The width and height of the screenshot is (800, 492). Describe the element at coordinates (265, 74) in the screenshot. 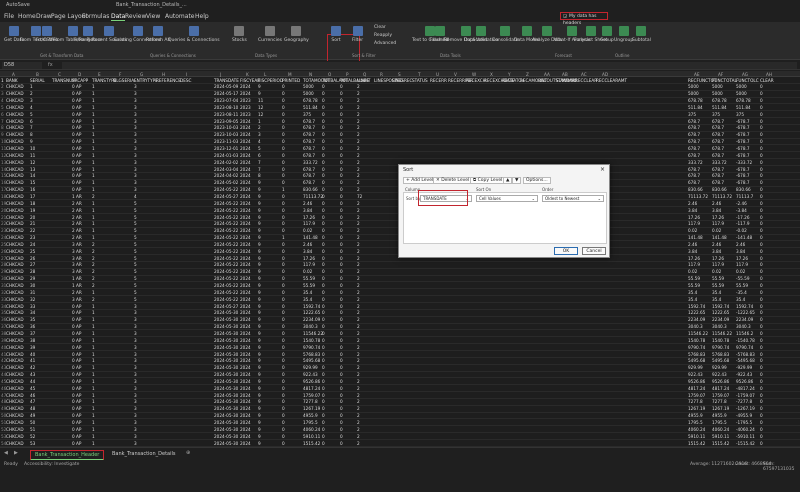

I see `column-header: L` at that location.